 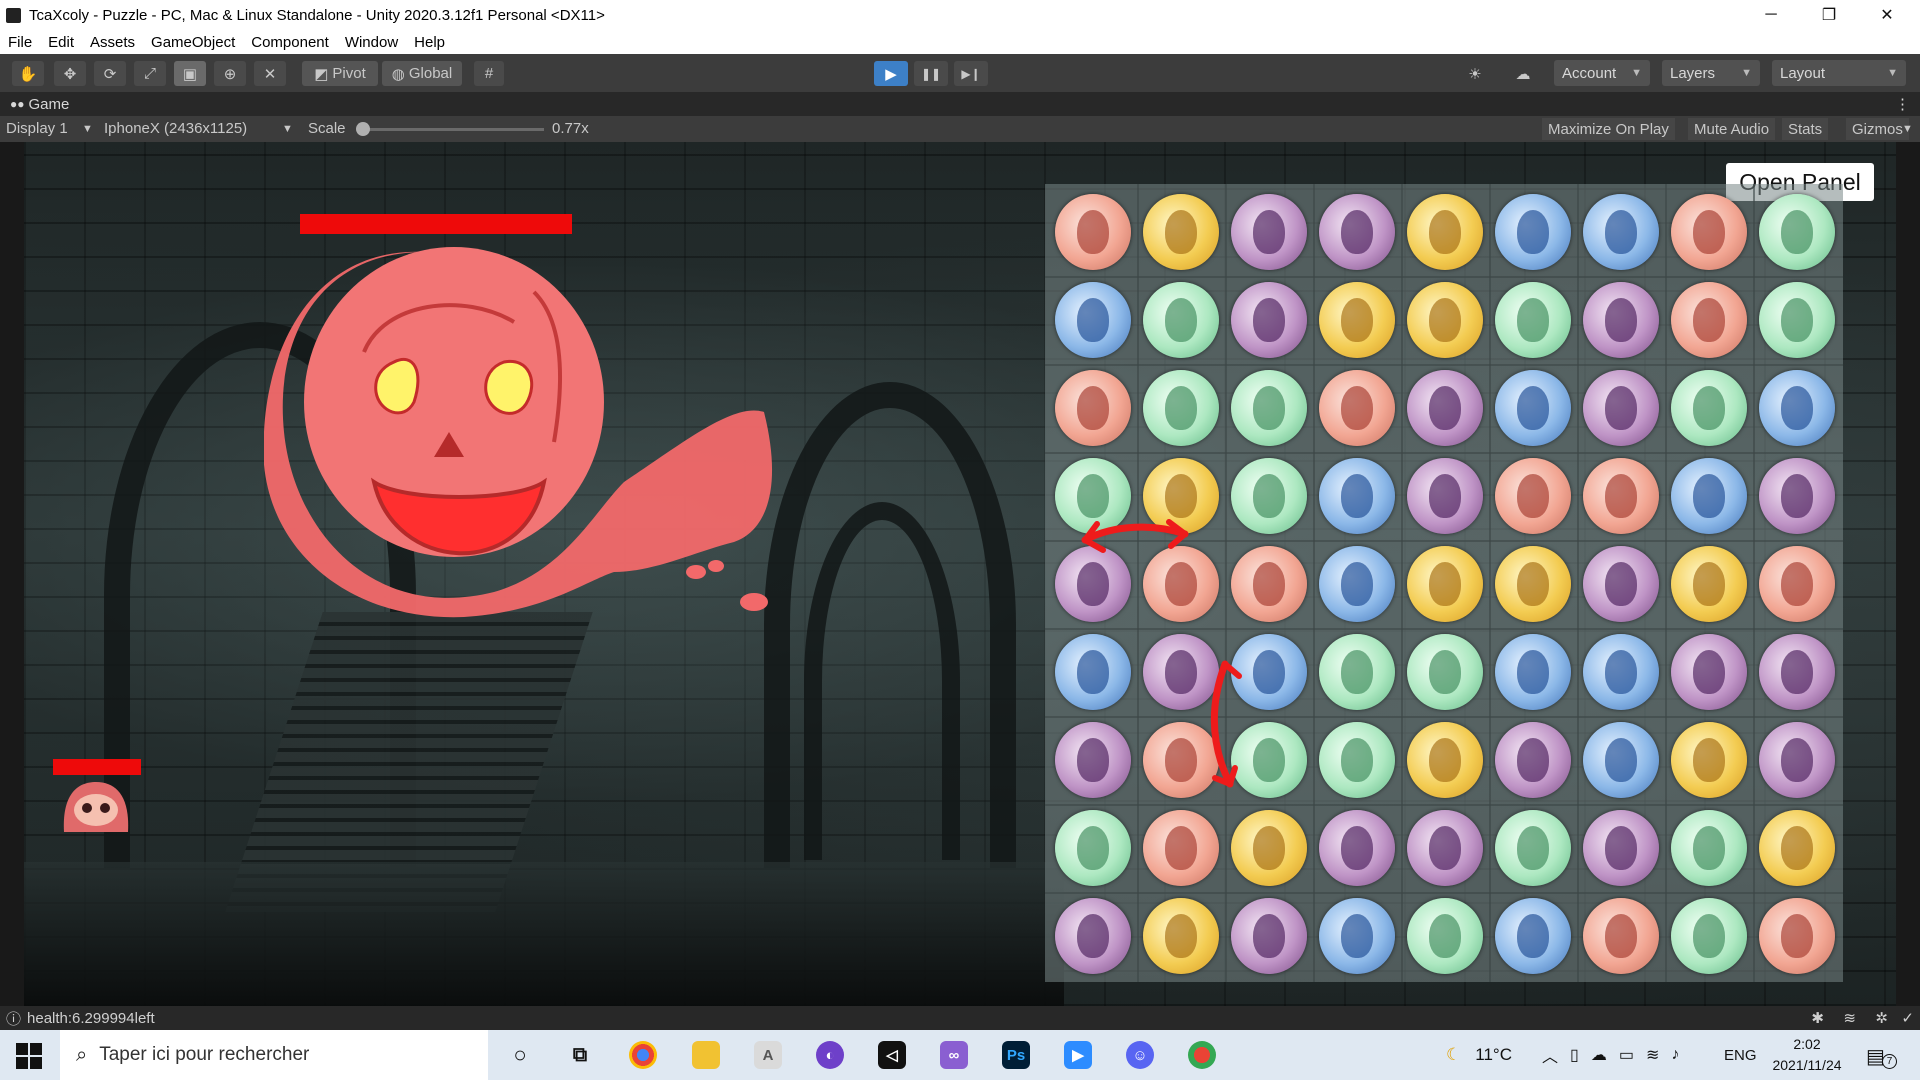 I want to click on cortana-icon: ○, so click(x=520, y=1055).